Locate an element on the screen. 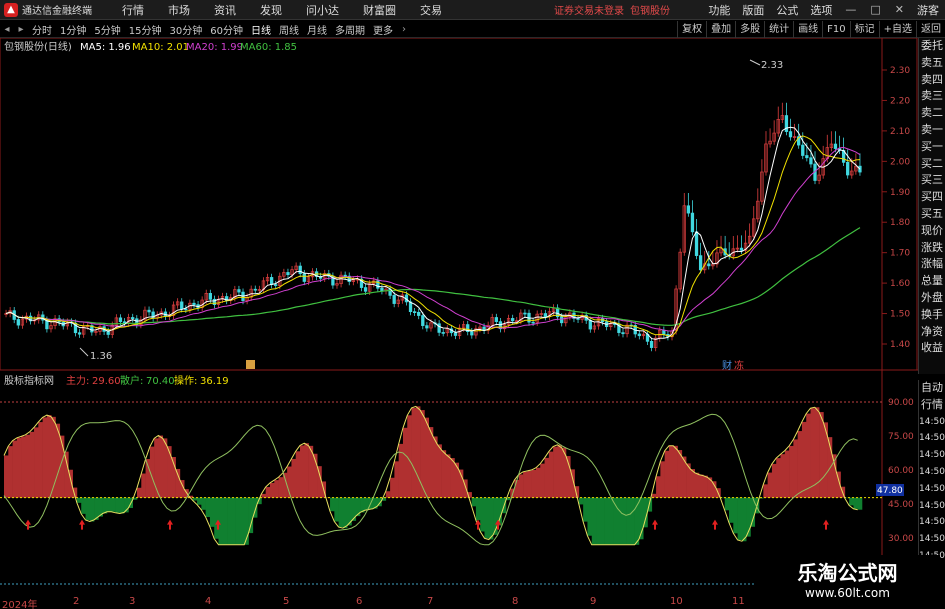 This screenshot has height=609, width=945. period-daily: 日线 is located at coordinates (261, 29).